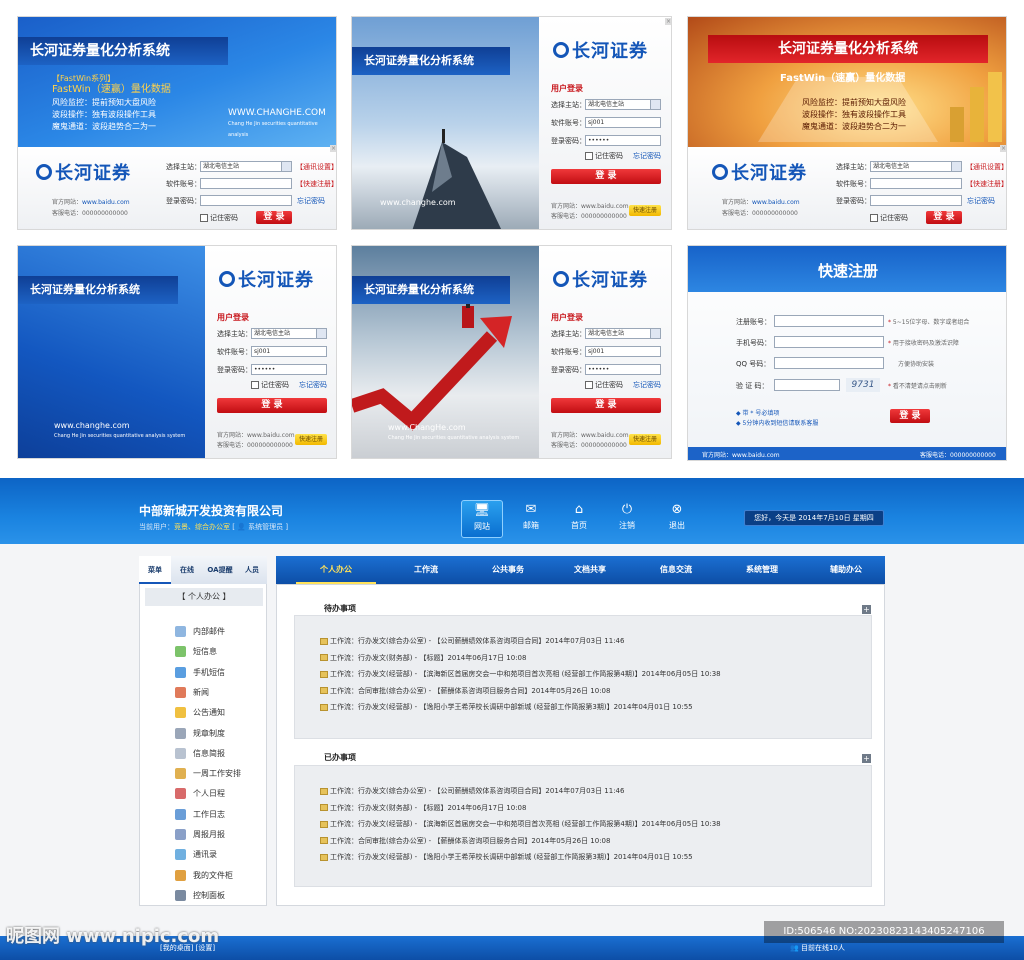 The image size is (1024, 960). What do you see at coordinates (220, 774) in the screenshot?
I see `sidebar-item: 一周工作安排` at bounding box center [220, 774].